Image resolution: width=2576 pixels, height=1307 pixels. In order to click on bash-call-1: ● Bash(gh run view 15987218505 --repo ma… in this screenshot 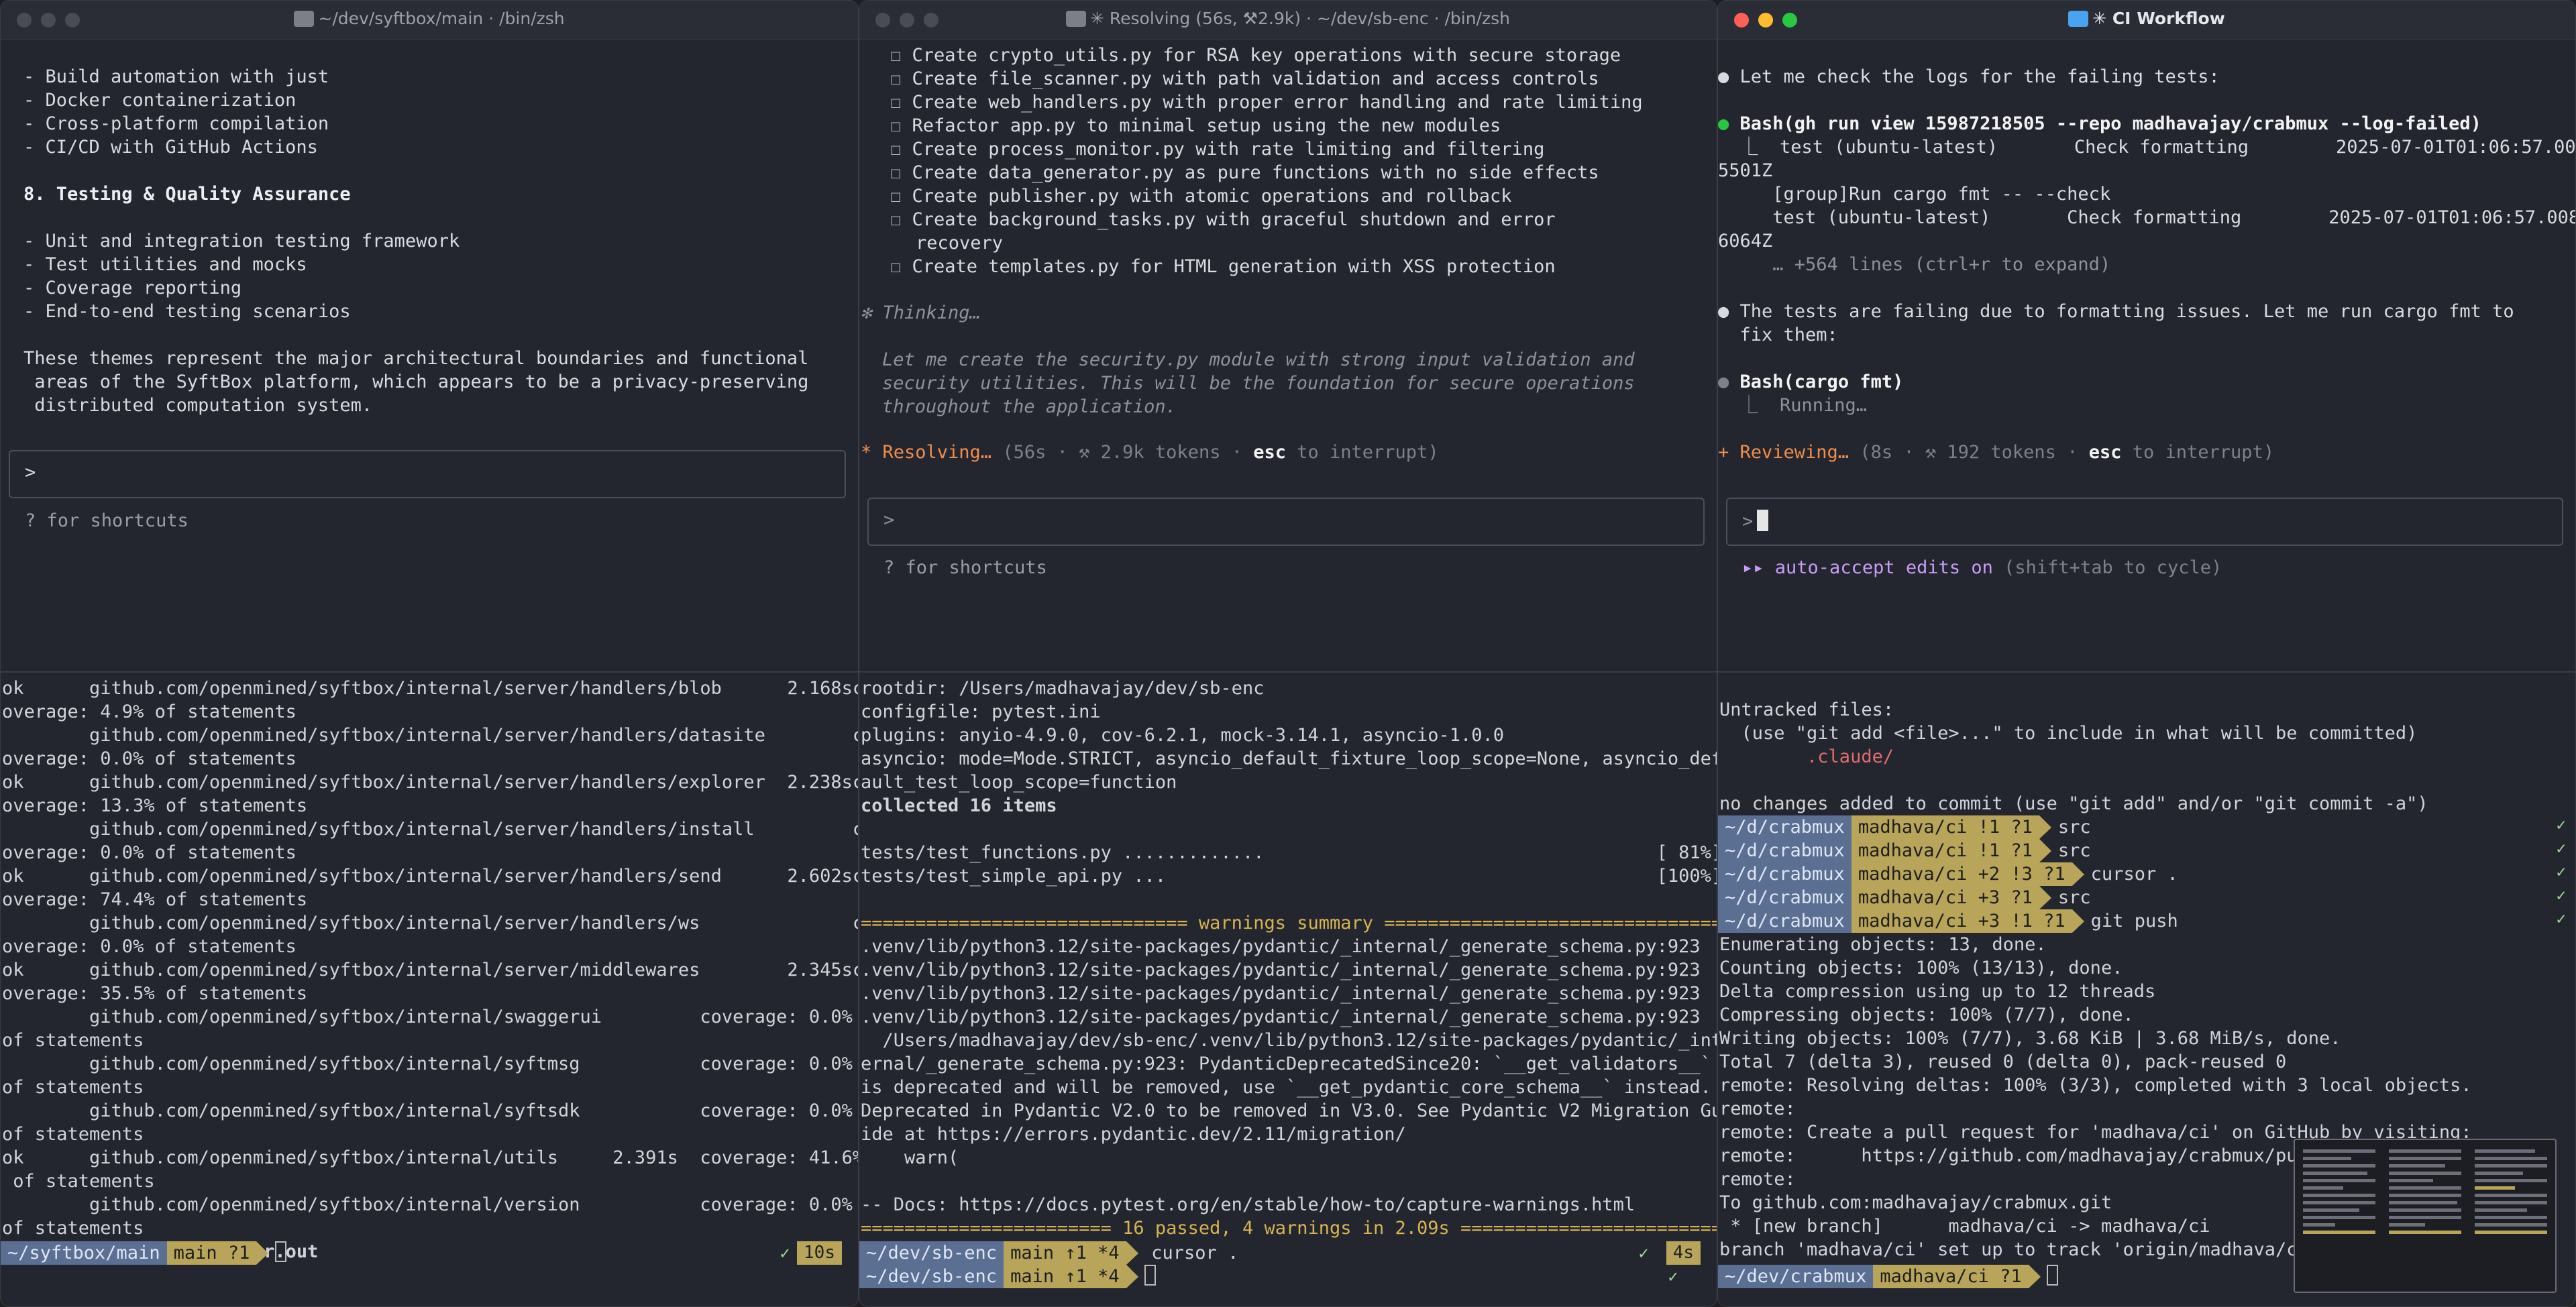, I will do `click(2099, 123)`.